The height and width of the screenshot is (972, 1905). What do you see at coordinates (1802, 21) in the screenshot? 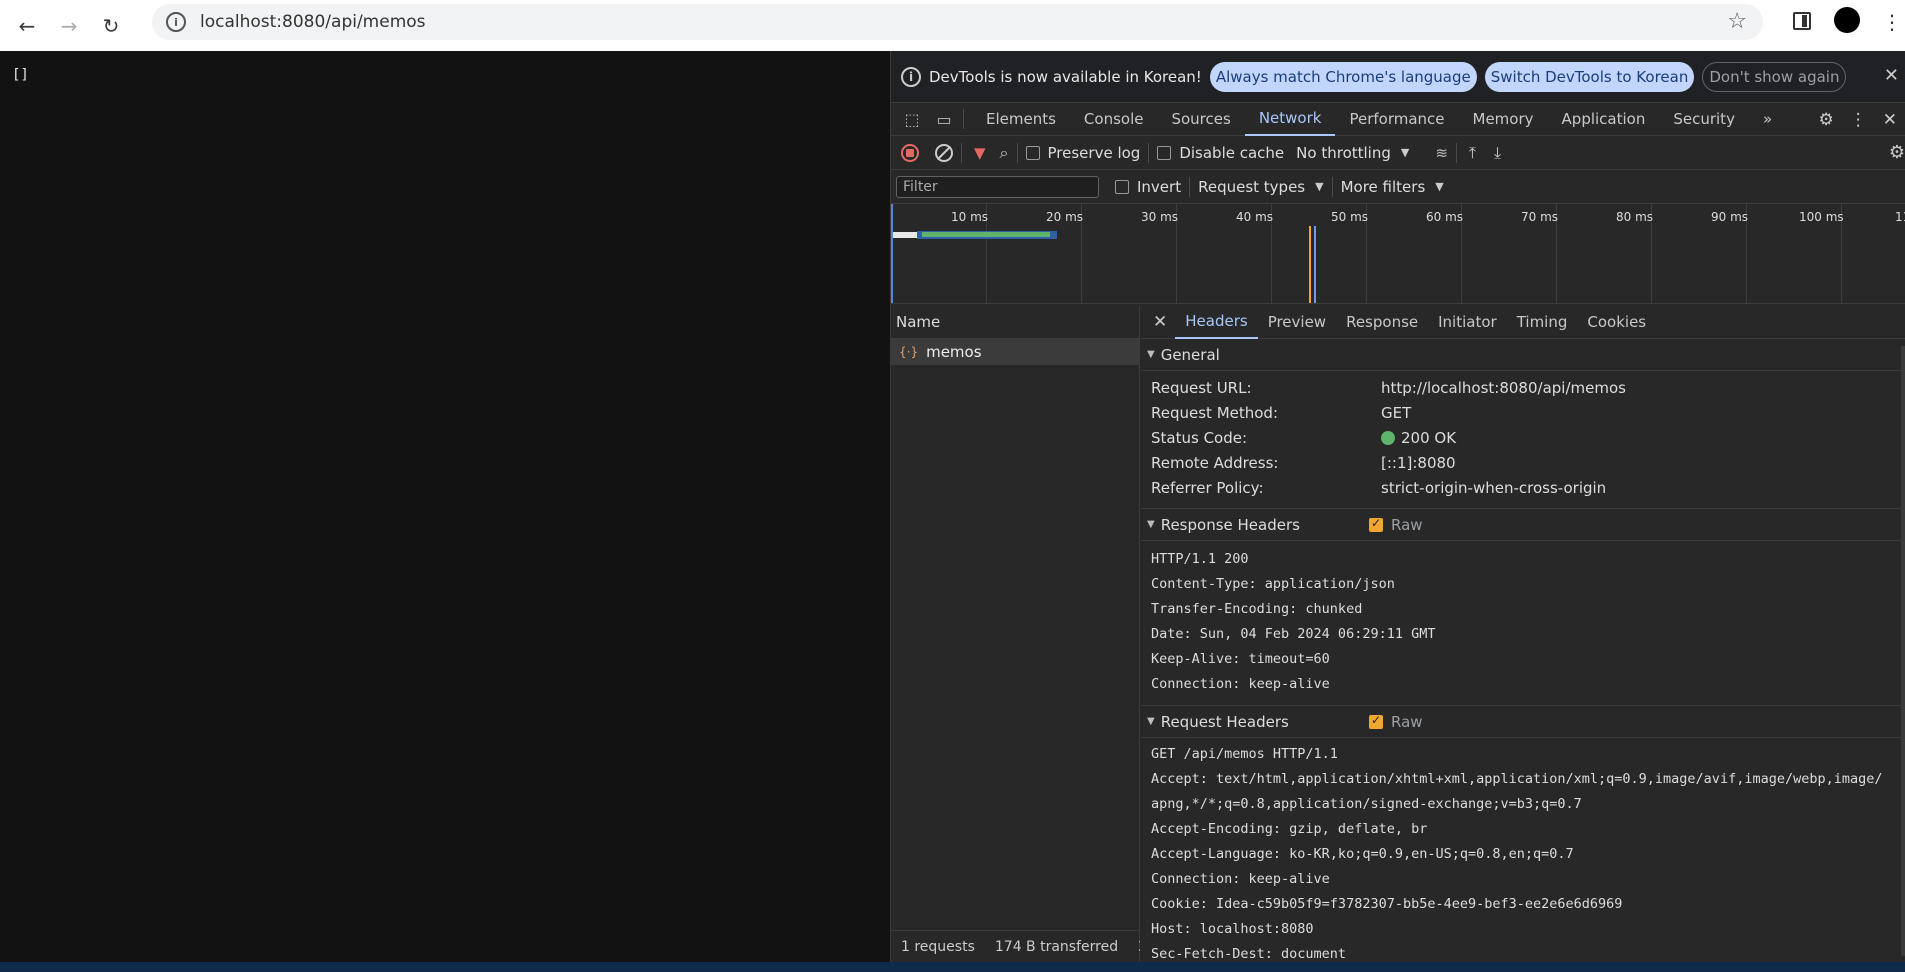
I see `side-panel-icon` at bounding box center [1802, 21].